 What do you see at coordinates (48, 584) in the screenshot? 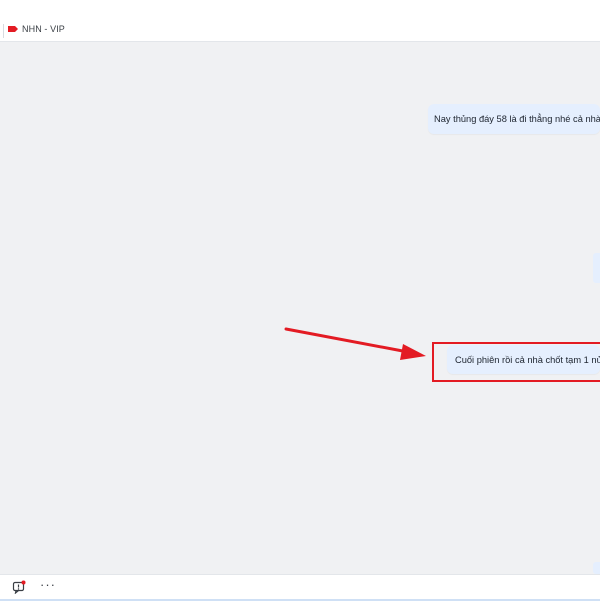
I see `more-icon: ···` at bounding box center [48, 584].